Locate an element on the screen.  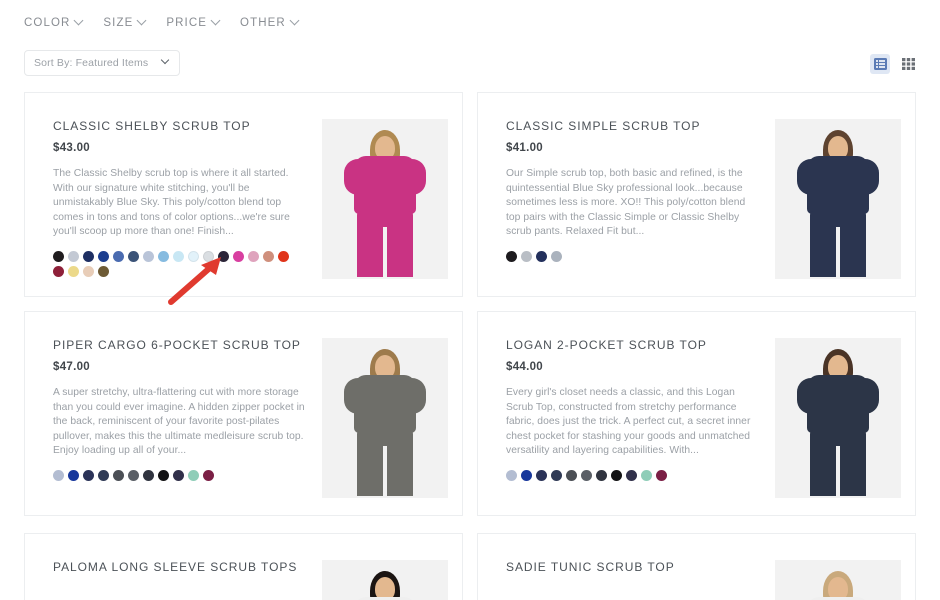
list-view-button is located at coordinates (880, 64).